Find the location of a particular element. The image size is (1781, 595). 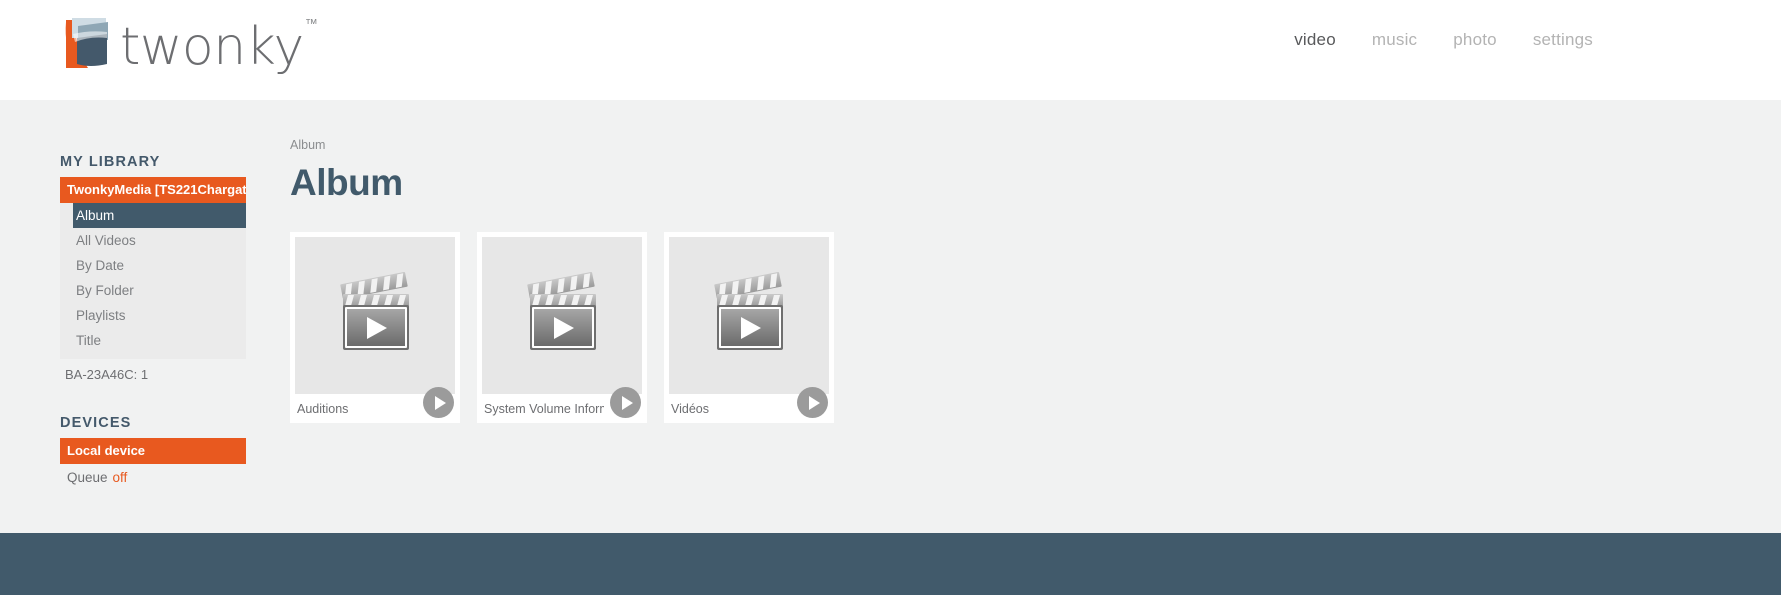

album-card-footer: Vidéos is located at coordinates (749, 405).